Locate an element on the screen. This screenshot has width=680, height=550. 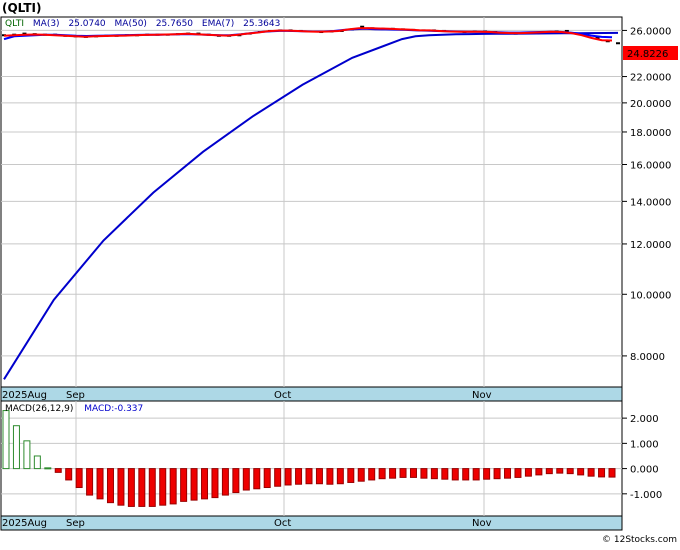
macd-x-label: Oct is located at coordinates (282, 523).